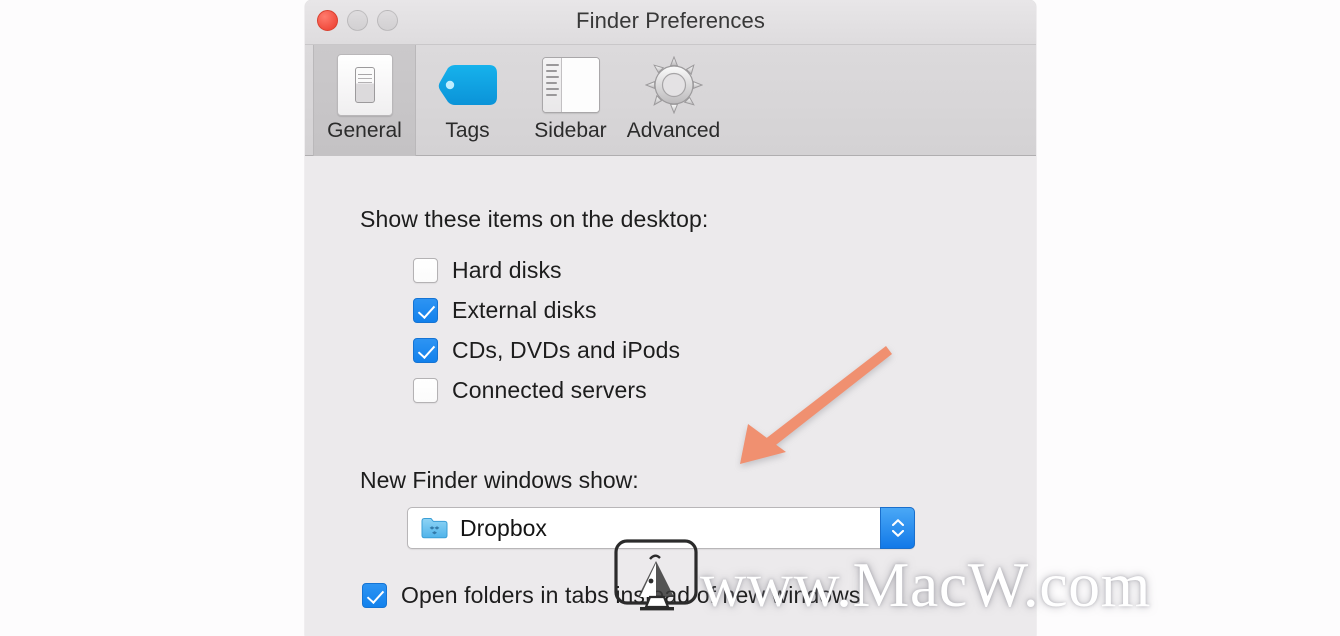 The width and height of the screenshot is (1340, 636). I want to click on tab-general-label: General, so click(364, 130).